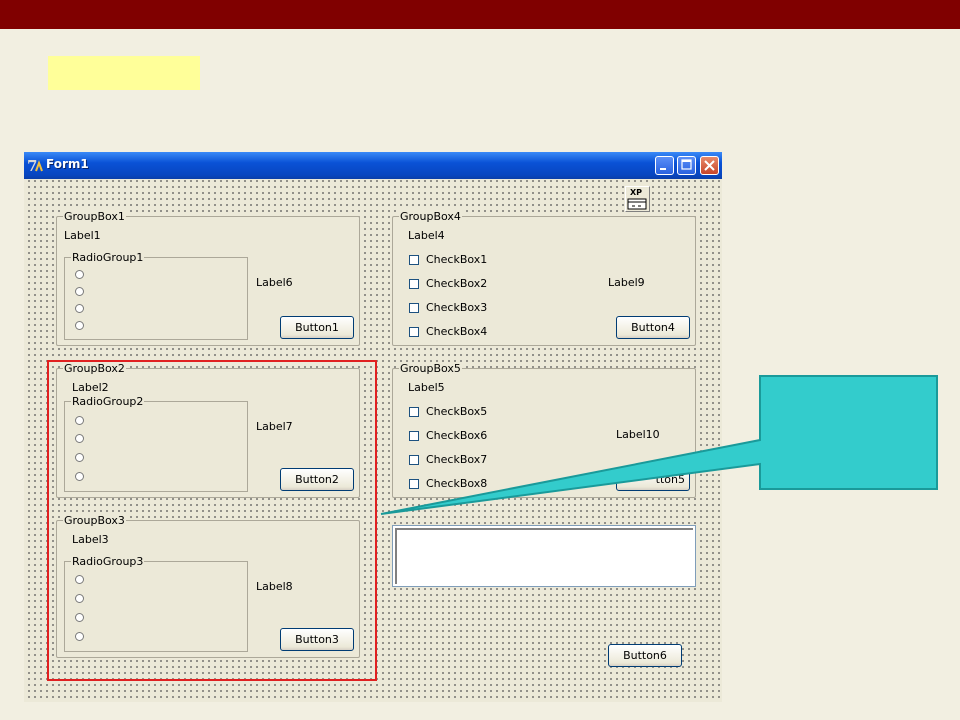 This screenshot has width=960, height=720. What do you see at coordinates (659, 445) in the screenshot?
I see `callout-shape` at bounding box center [659, 445].